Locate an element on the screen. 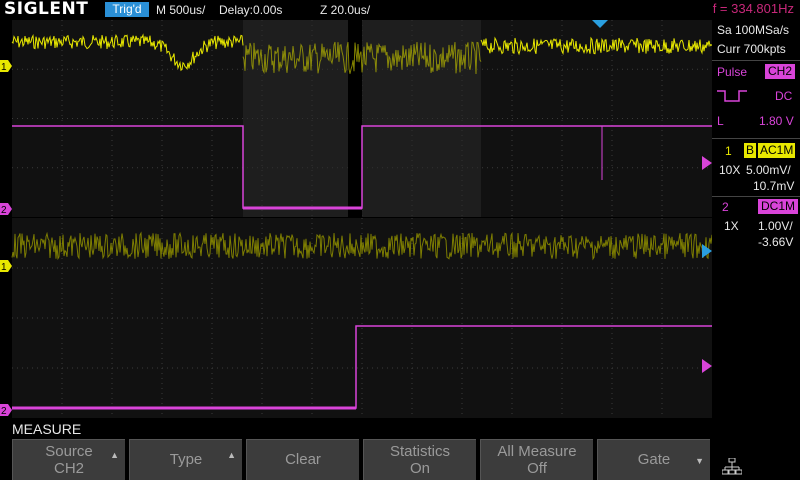 Image resolution: width=800 pixels, height=480 pixels. sample-rate: Sa 100MSa/s is located at coordinates (753, 30).